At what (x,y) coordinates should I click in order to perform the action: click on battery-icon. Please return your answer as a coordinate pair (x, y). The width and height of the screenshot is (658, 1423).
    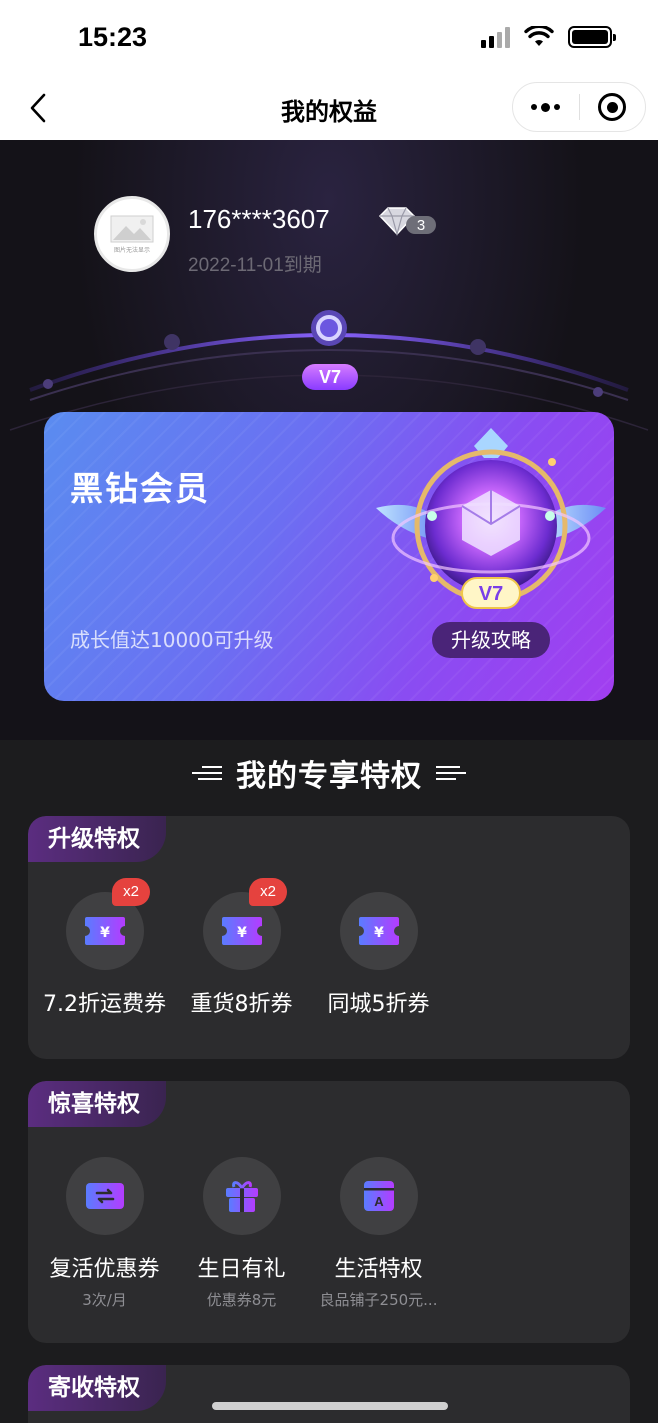
    Looking at the image, I should click on (592, 37).